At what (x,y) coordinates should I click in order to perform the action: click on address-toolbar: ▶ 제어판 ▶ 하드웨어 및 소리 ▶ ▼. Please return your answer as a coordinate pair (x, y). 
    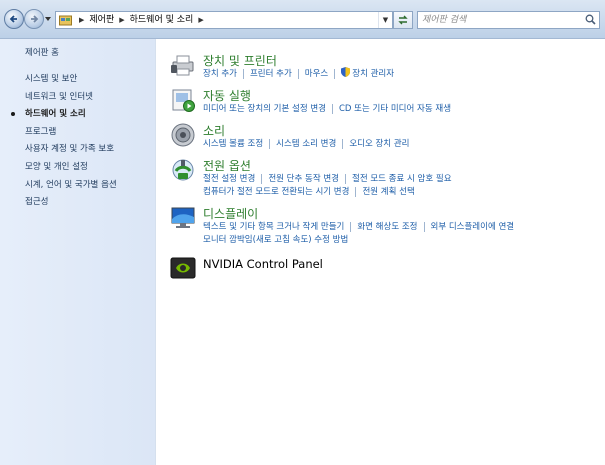
    Looking at the image, I should click on (302, 19).